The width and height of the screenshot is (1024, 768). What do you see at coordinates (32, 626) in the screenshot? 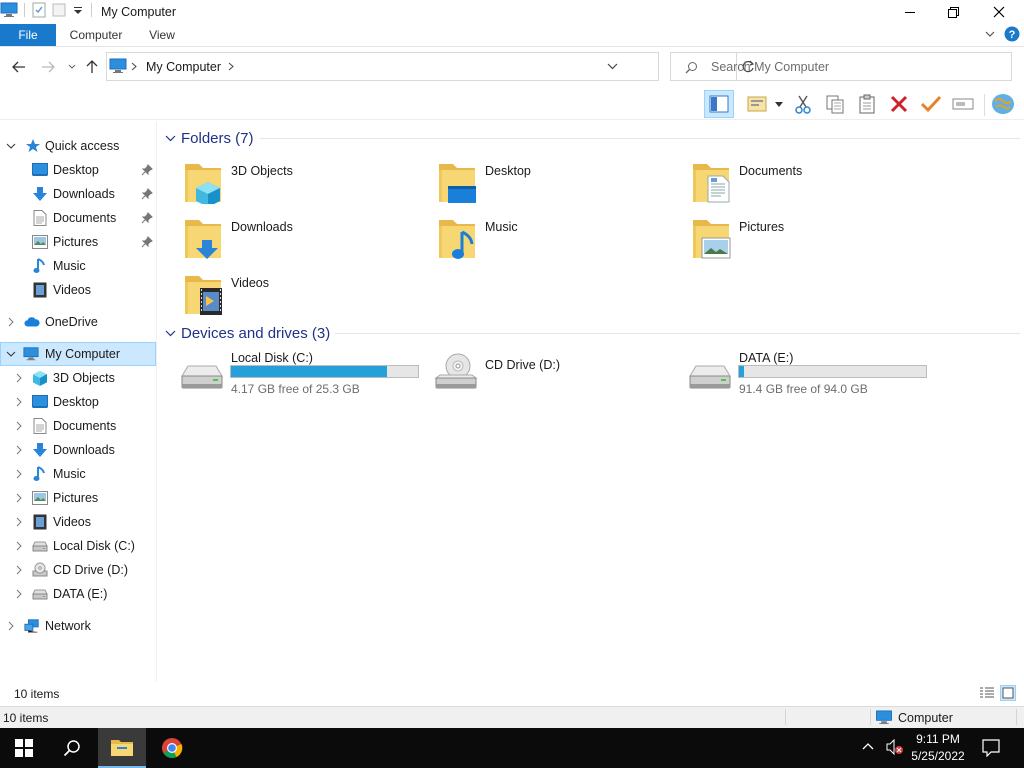
I see `network-icon` at bounding box center [32, 626].